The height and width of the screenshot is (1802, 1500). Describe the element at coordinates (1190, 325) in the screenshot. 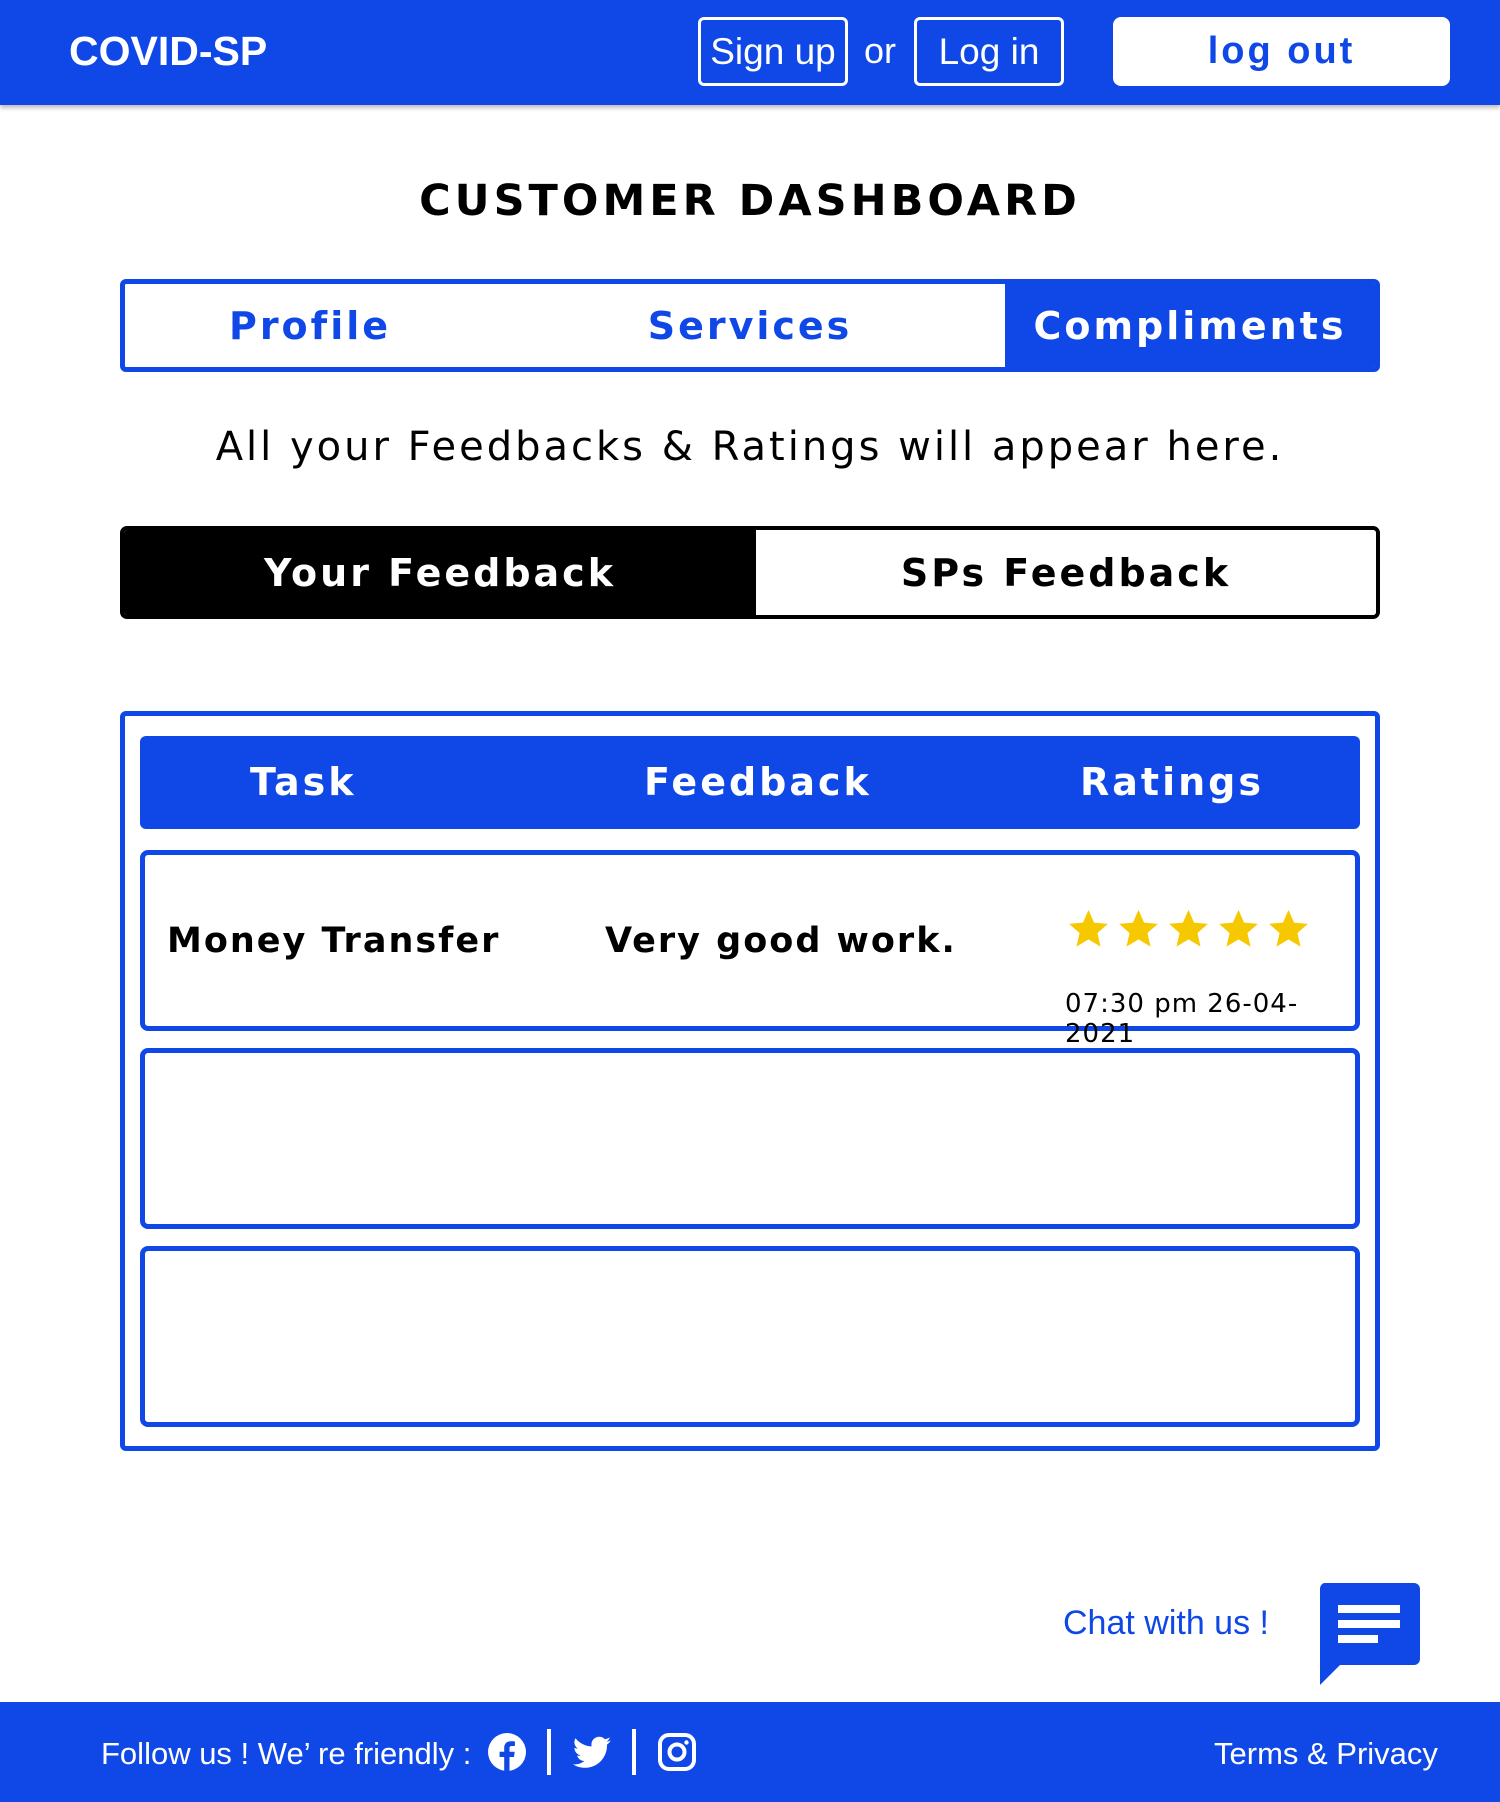

I see `tab-compliments: Compliments` at that location.